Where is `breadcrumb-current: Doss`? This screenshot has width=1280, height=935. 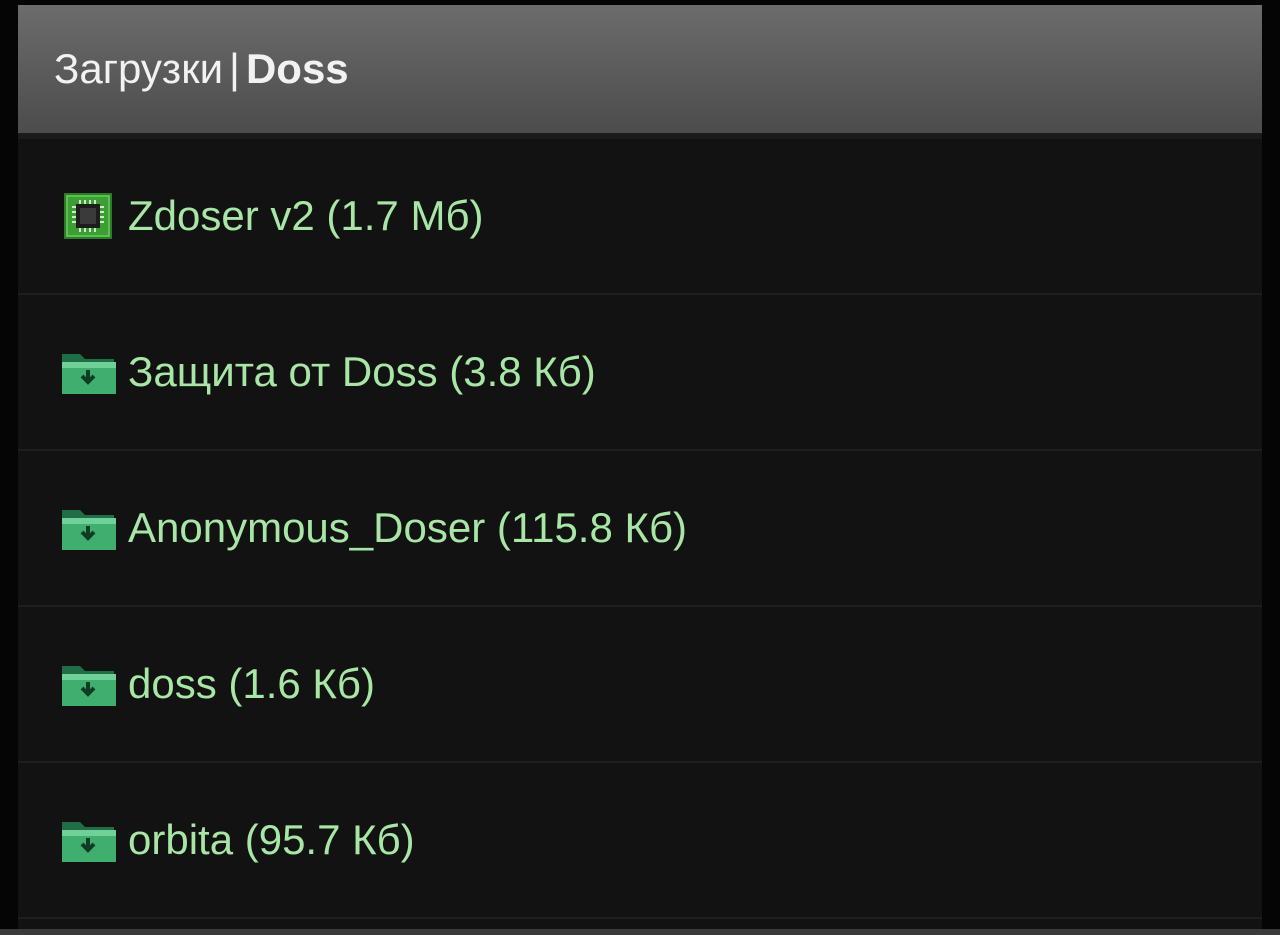 breadcrumb-current: Doss is located at coordinates (297, 68).